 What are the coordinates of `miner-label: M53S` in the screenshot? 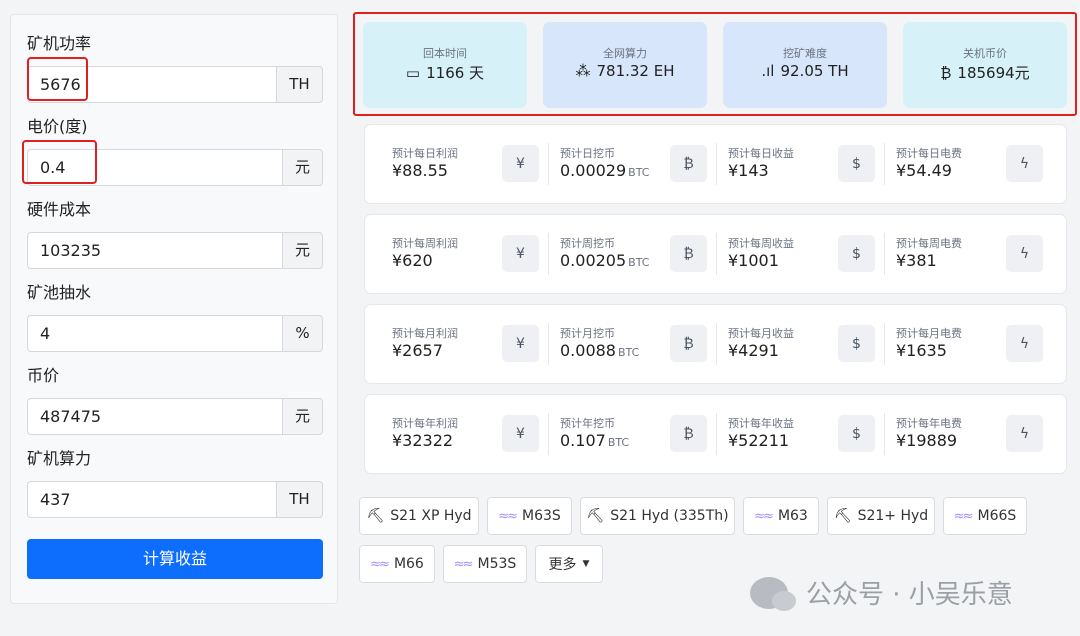 It's located at (497, 564).